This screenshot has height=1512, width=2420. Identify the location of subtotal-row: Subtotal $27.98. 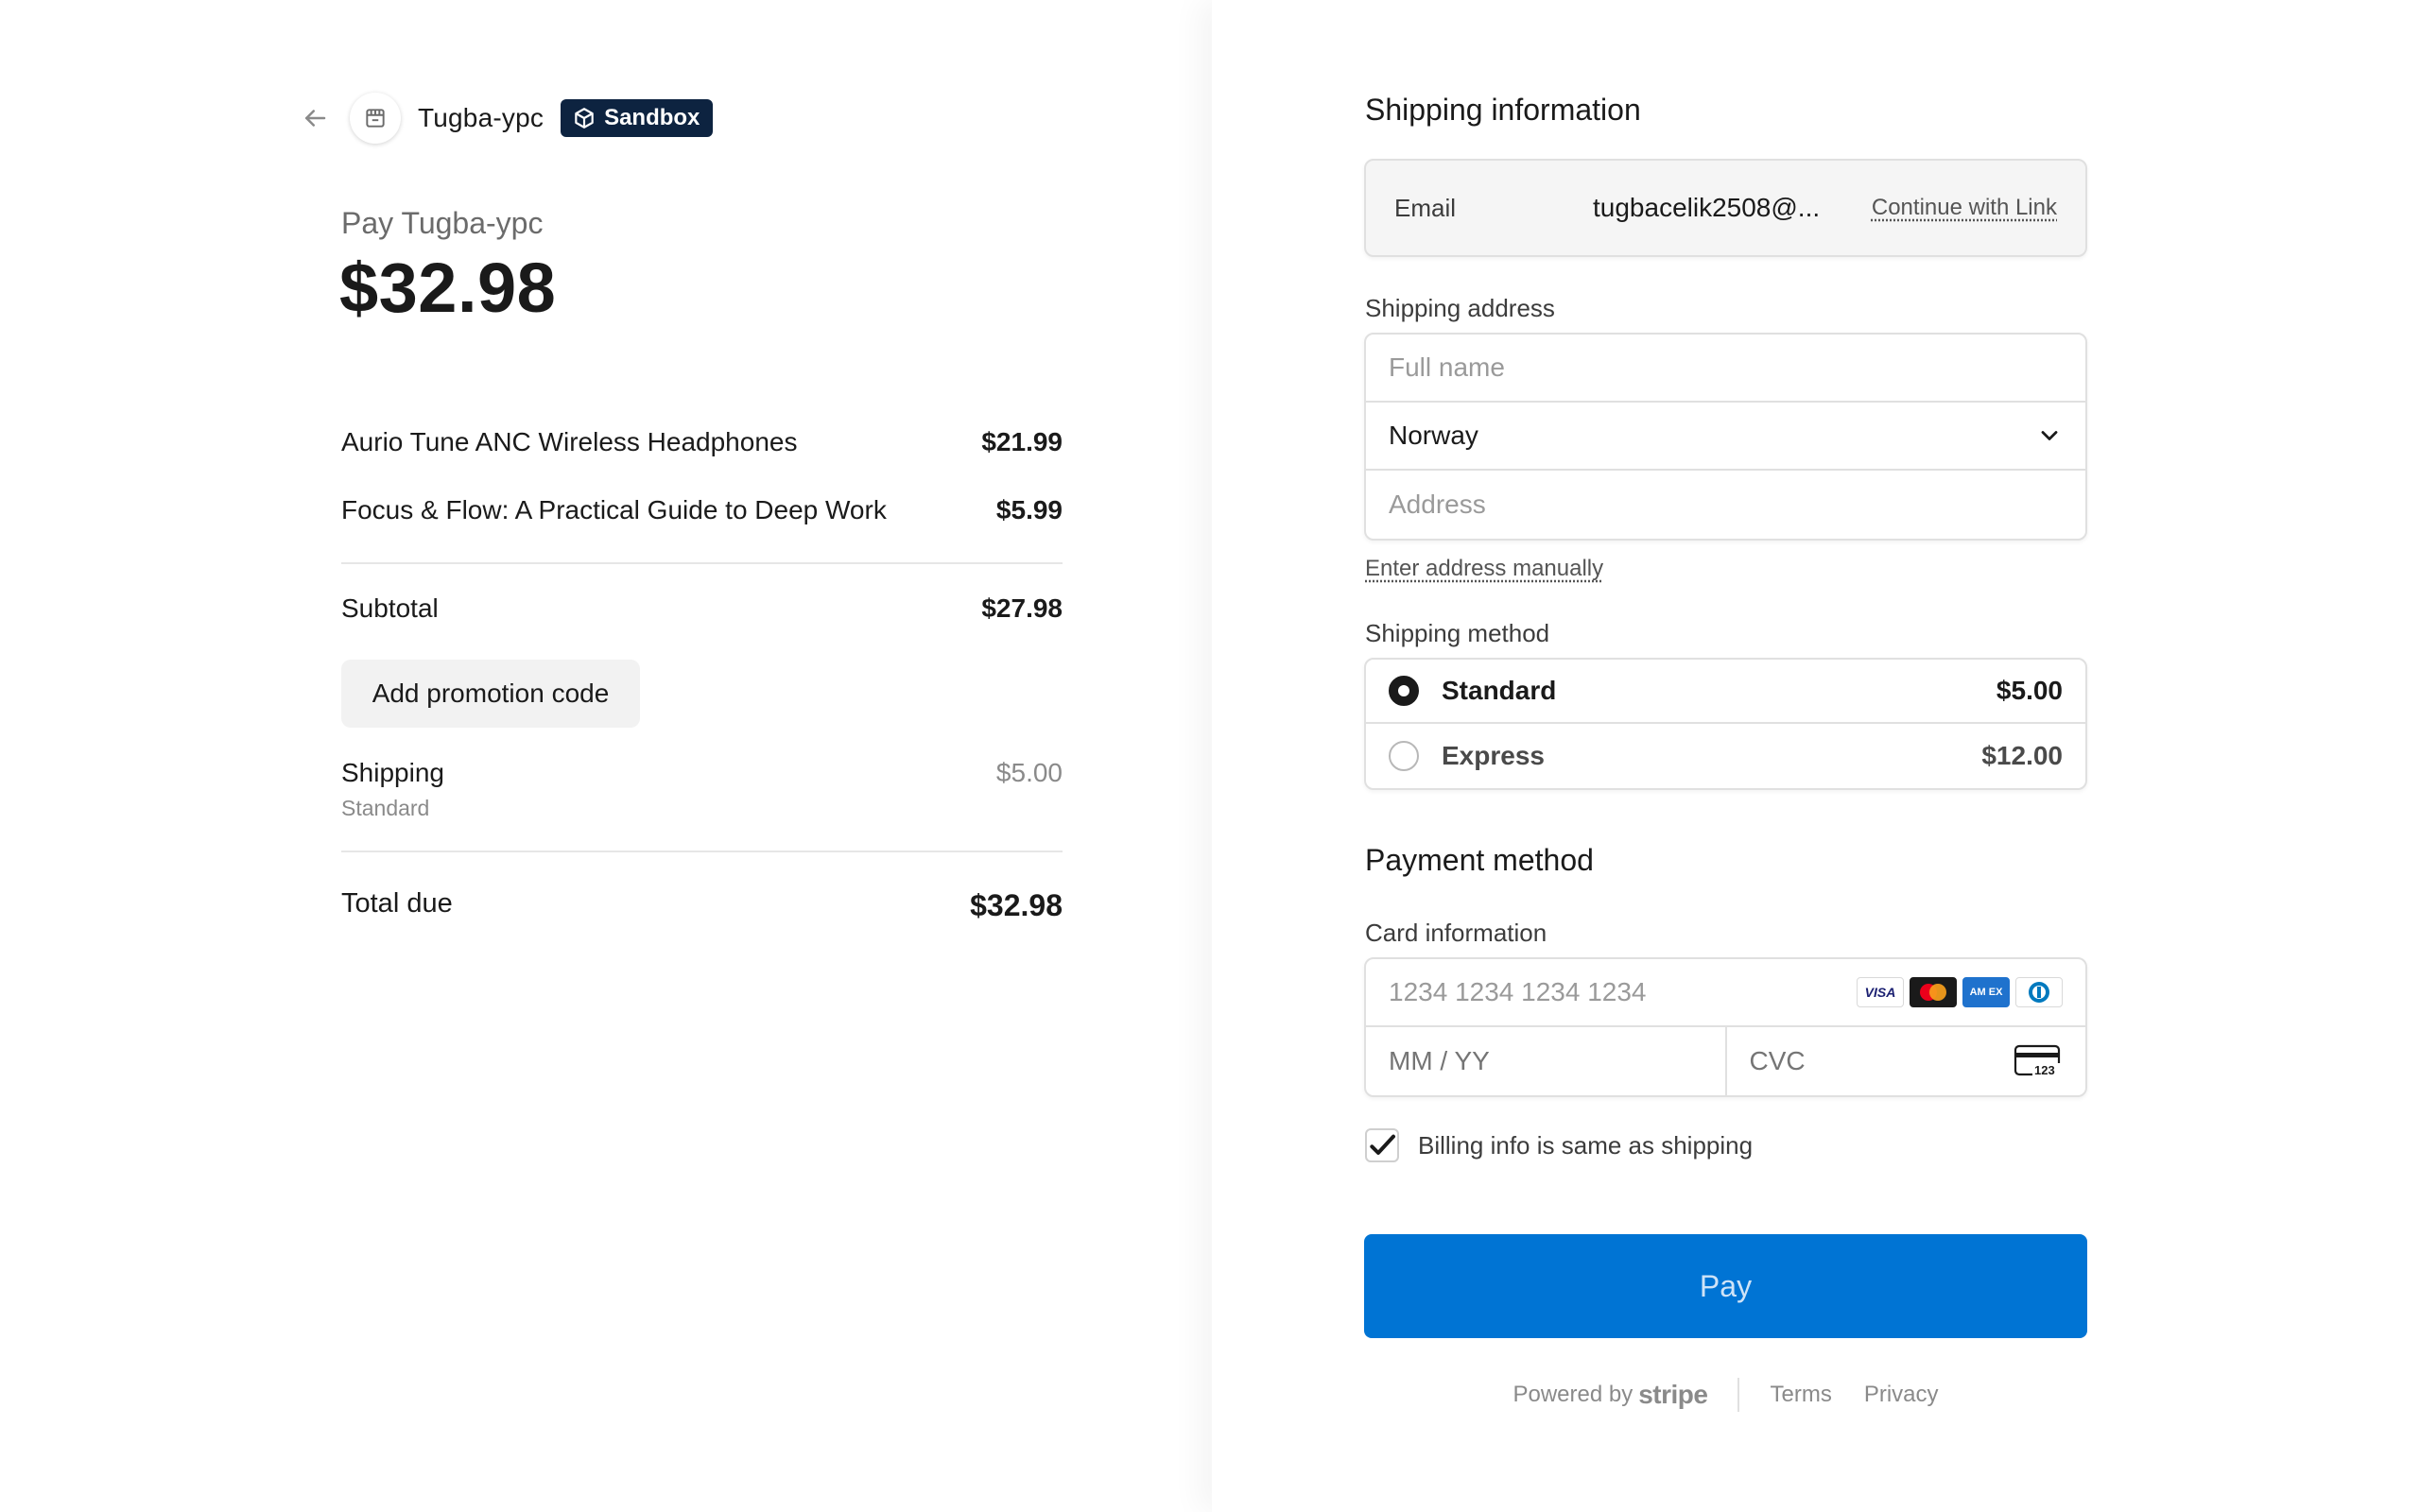
(702, 608).